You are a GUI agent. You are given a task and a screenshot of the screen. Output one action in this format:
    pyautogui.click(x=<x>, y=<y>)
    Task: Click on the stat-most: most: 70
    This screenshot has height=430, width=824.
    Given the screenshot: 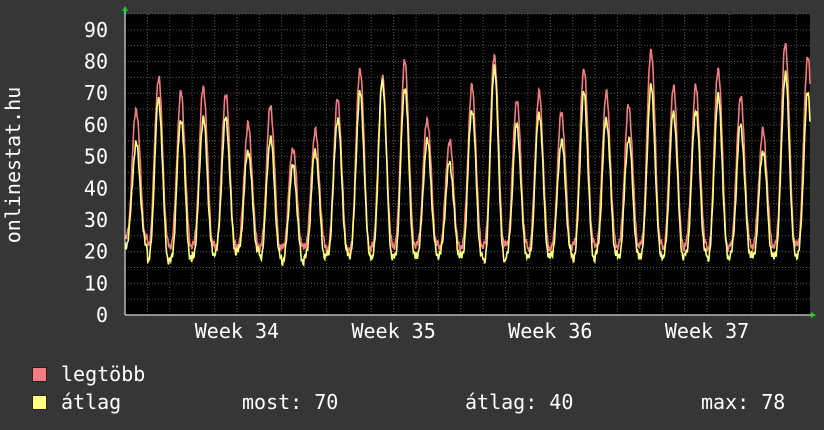 What is the action you would take?
    pyautogui.click(x=290, y=402)
    